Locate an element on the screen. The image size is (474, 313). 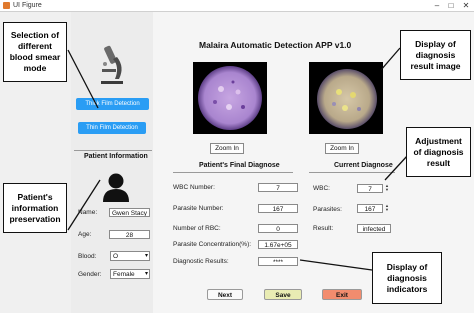
callout-adjustment: Adjustment of diagnosis result is located at coordinates (438, 152).